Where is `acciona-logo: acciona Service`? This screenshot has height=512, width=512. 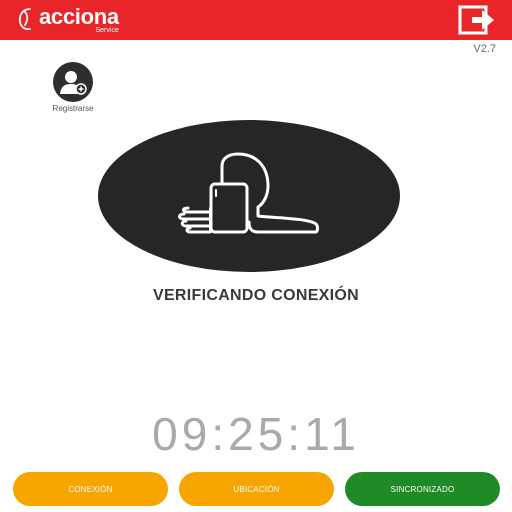 acciona-logo: acciona Service is located at coordinates (67, 20).